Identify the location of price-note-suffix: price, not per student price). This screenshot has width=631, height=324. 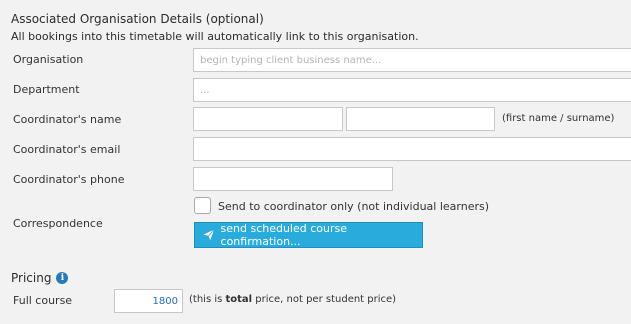
(324, 299).